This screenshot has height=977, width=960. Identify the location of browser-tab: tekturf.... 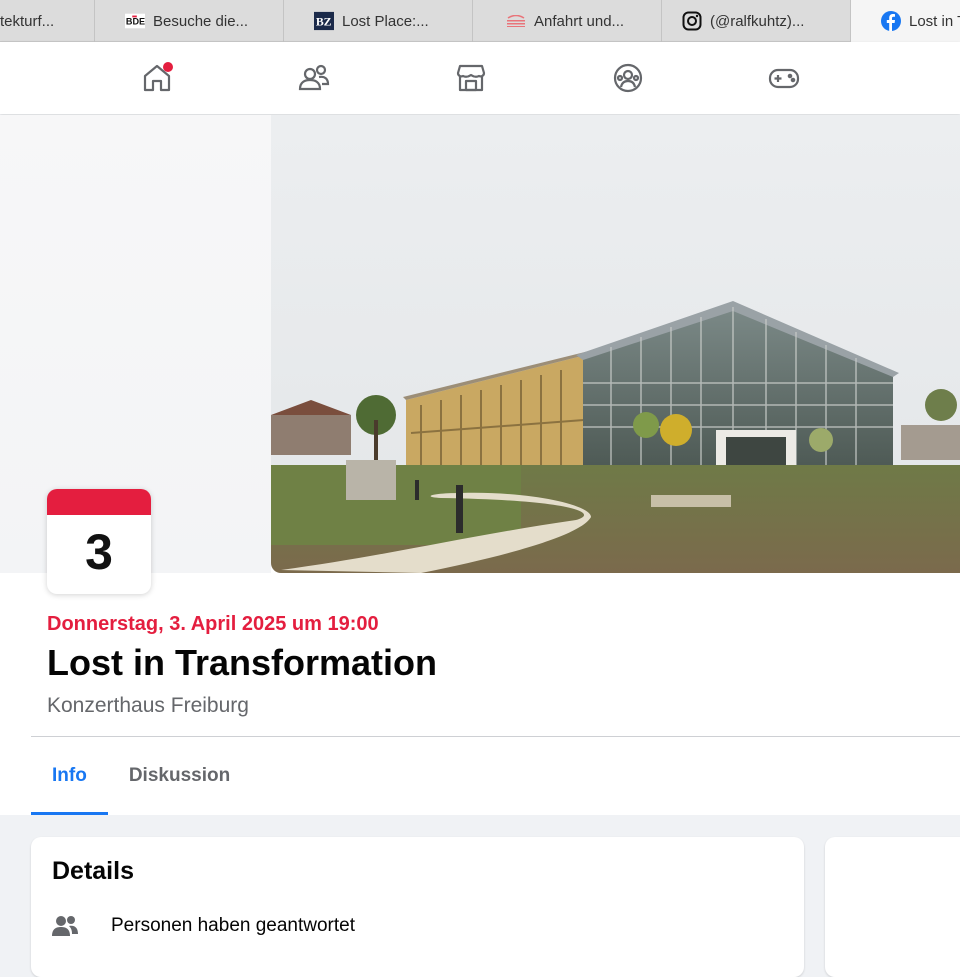
(47, 21).